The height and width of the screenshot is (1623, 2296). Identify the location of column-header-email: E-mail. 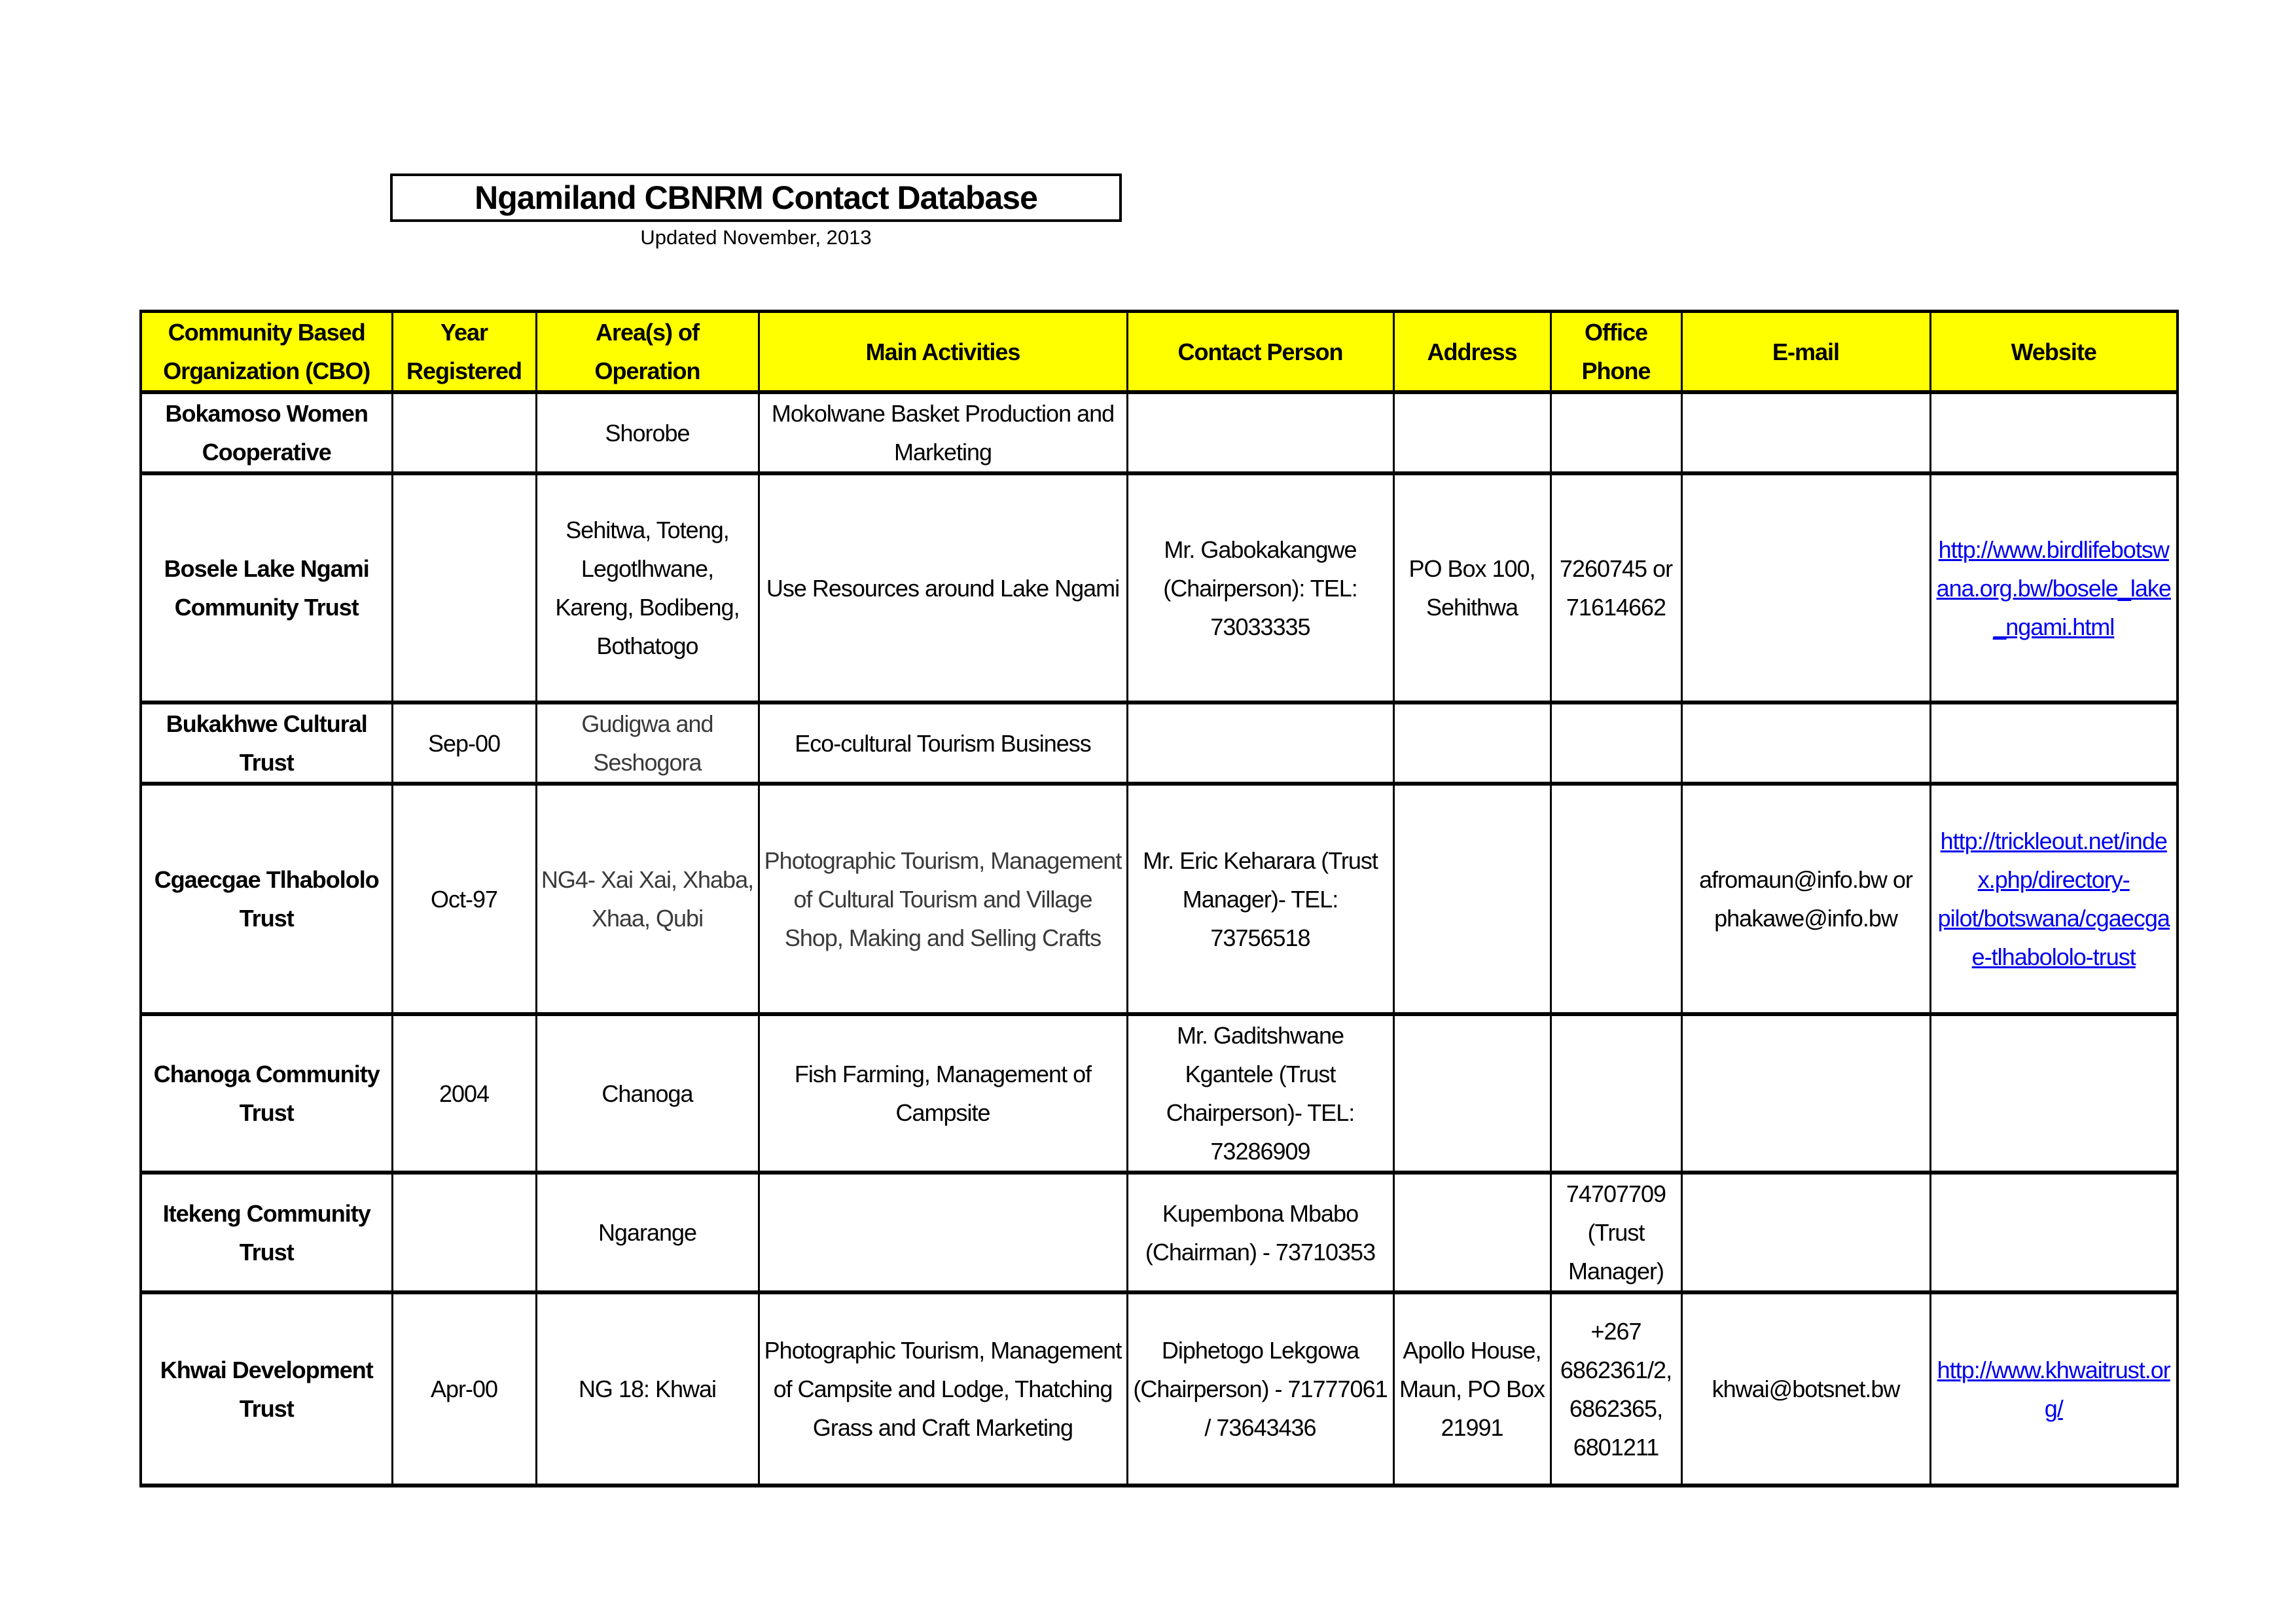
(1805, 352).